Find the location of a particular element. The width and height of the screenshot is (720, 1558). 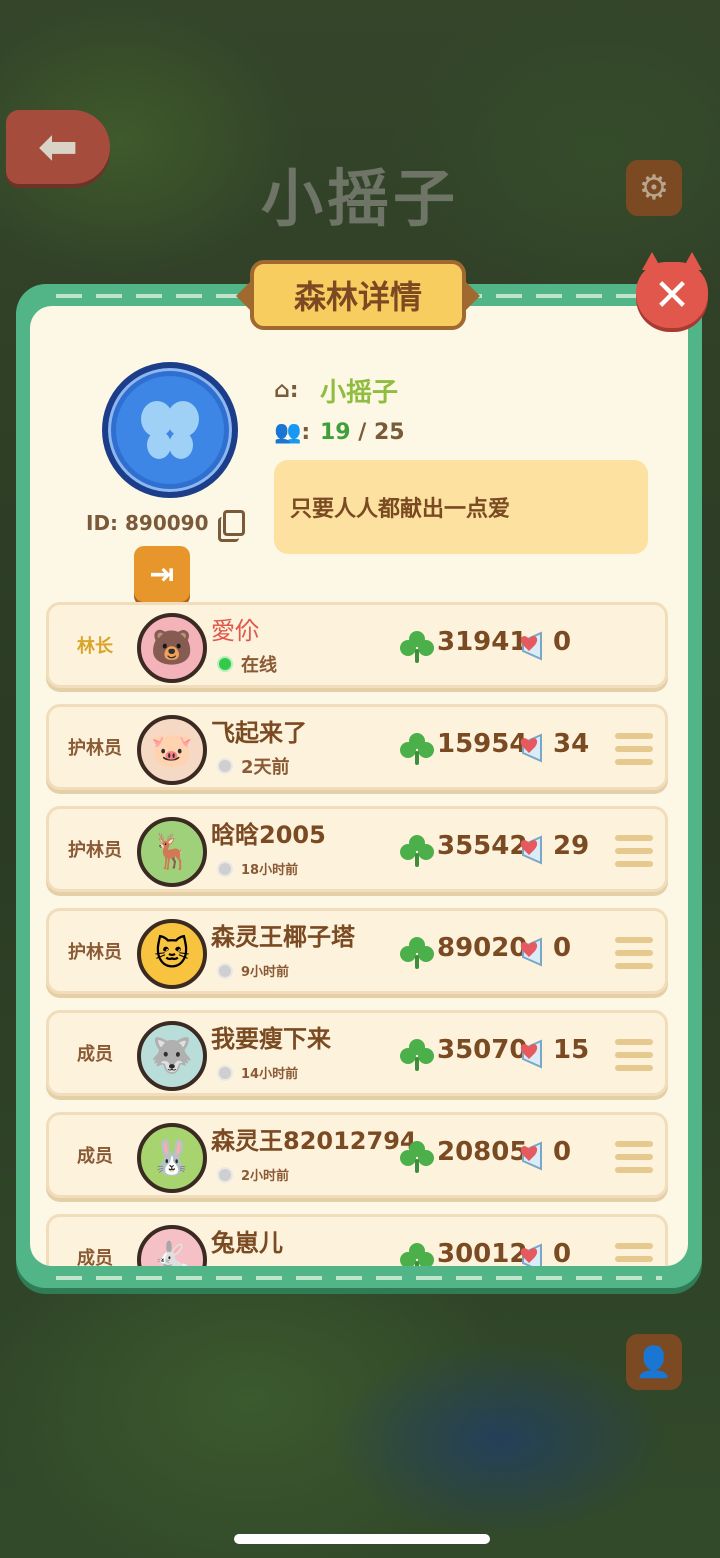

forest-motto: 只要人人都献出一点爱 is located at coordinates (461, 507).